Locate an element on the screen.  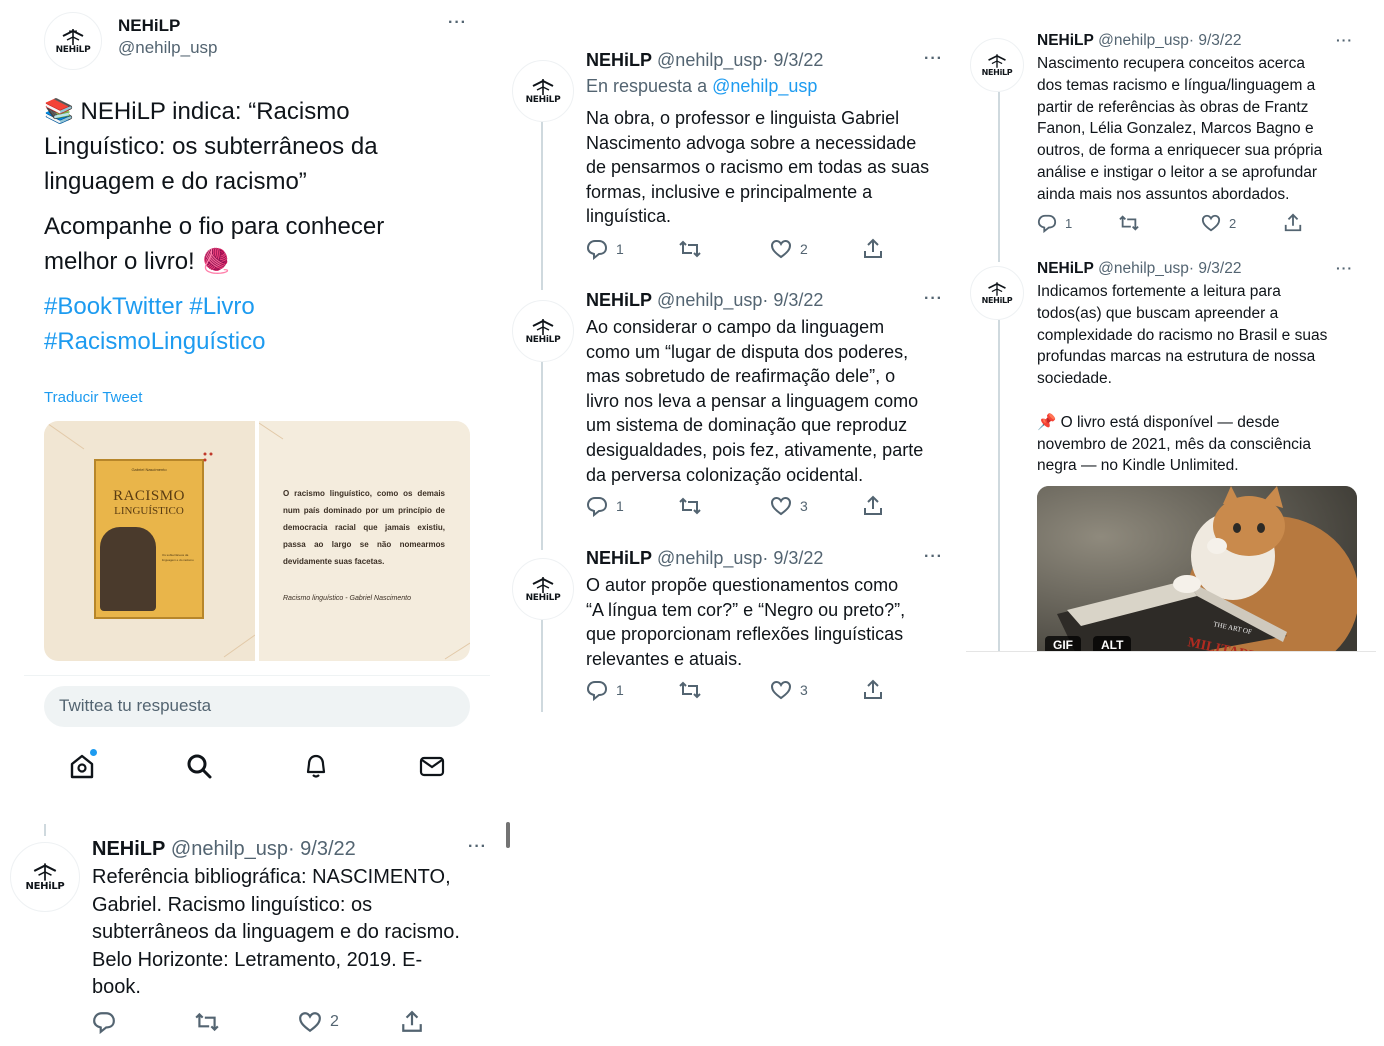
reply-button is located at coordinates (104, 1022).